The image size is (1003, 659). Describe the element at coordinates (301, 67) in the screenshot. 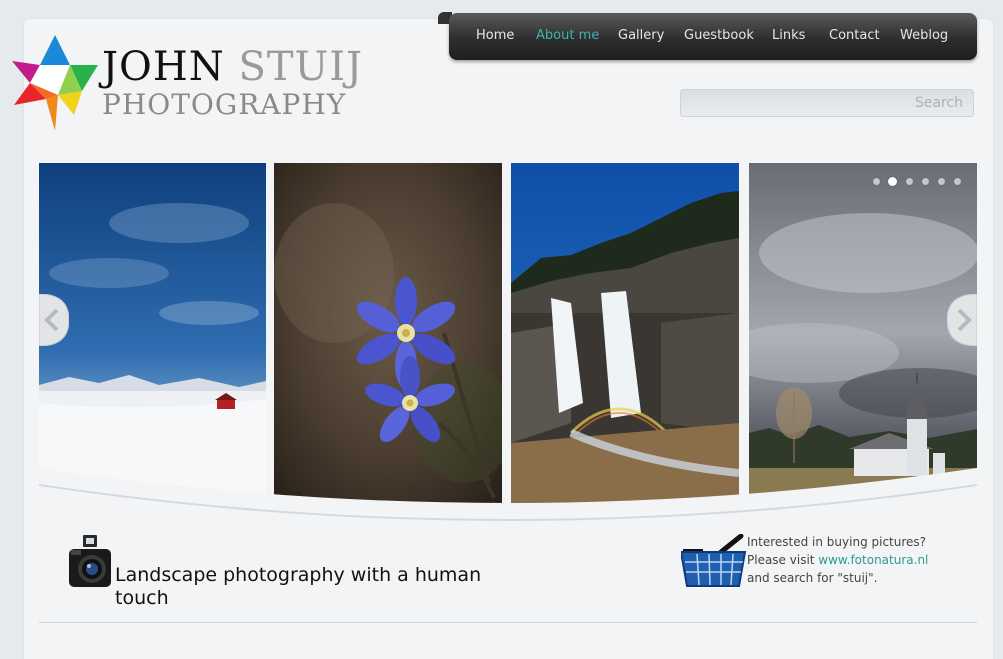

I see `logo-last-name: STUIJ` at that location.